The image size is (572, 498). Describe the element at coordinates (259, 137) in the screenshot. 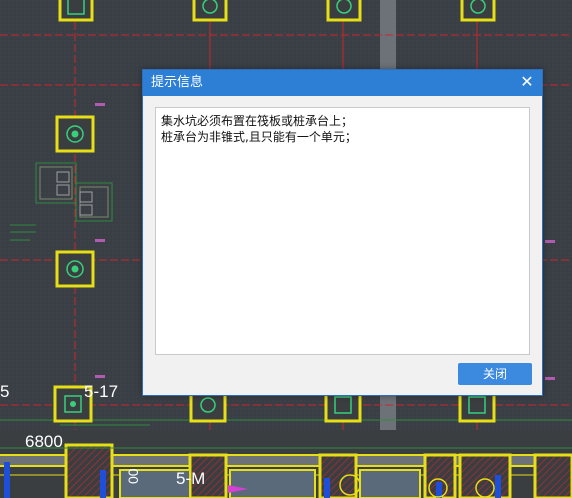

I see `message-line: 桩承台为非锥式,且只能有一个单元；` at that location.